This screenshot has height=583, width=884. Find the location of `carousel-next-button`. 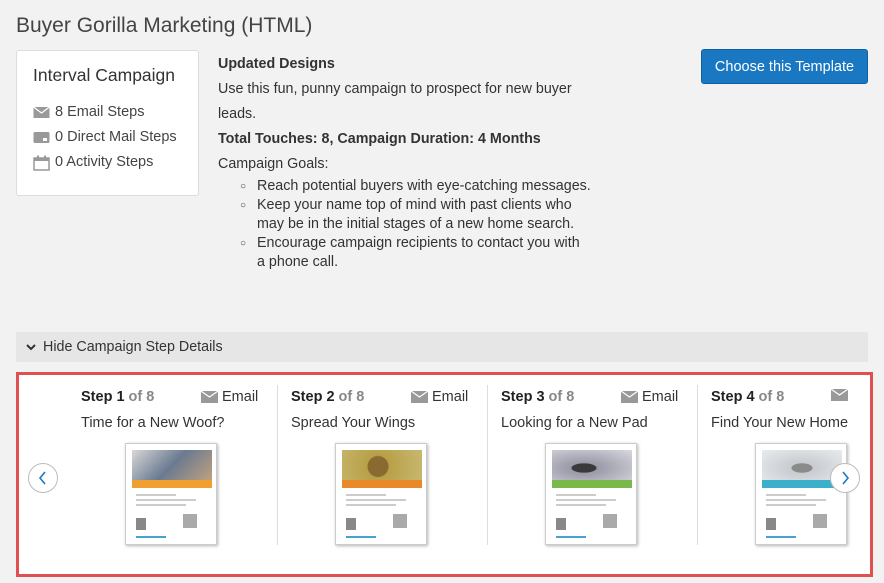

carousel-next-button is located at coordinates (845, 478).